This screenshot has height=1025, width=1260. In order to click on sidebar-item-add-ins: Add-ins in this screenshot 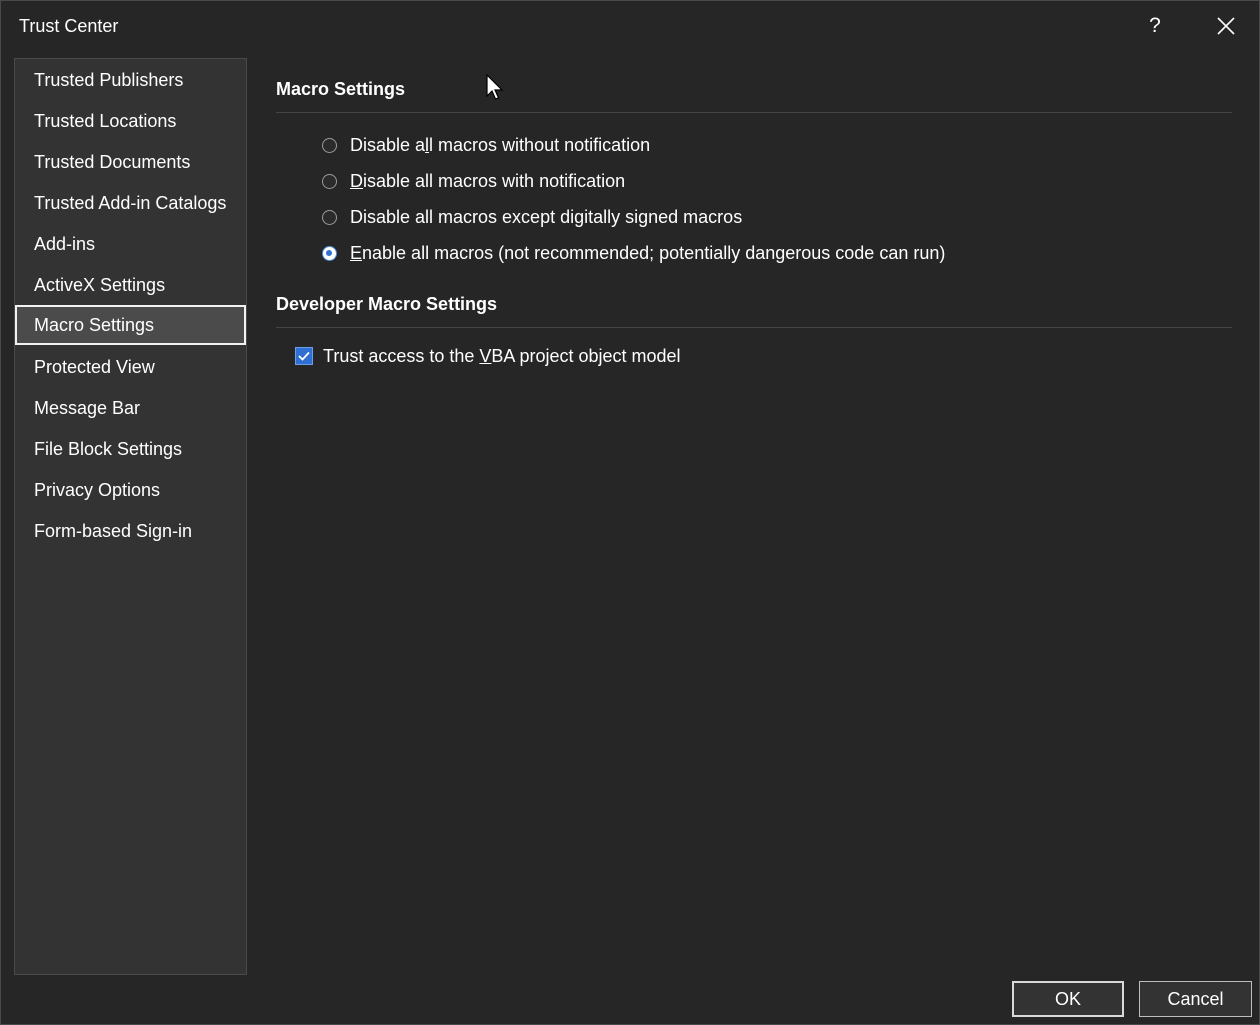, I will do `click(130, 244)`.